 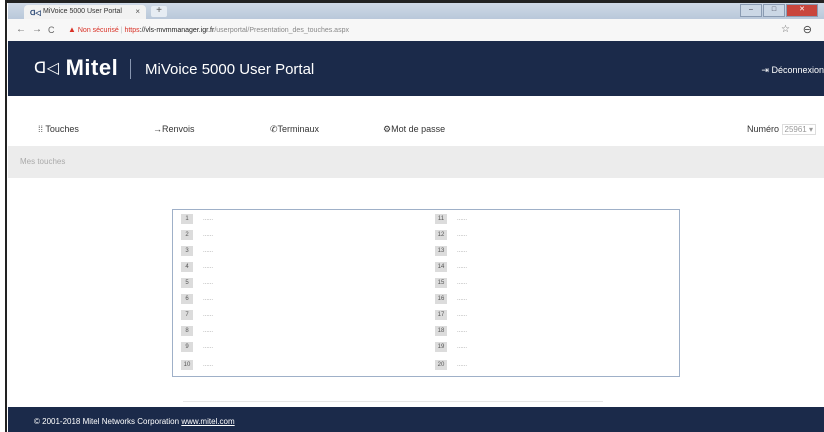 What do you see at coordinates (107, 421) in the screenshot?
I see `copyright-text: © 2001-2018 Mitel Networks Corporation` at bounding box center [107, 421].